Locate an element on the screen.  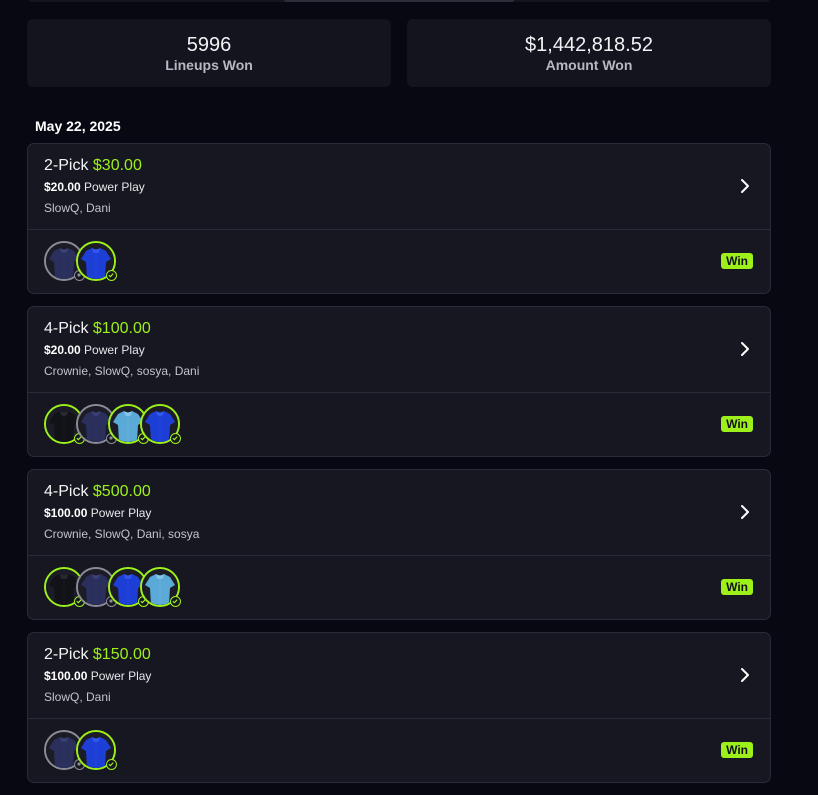
payout-amount: $150.00 is located at coordinates (121, 654).